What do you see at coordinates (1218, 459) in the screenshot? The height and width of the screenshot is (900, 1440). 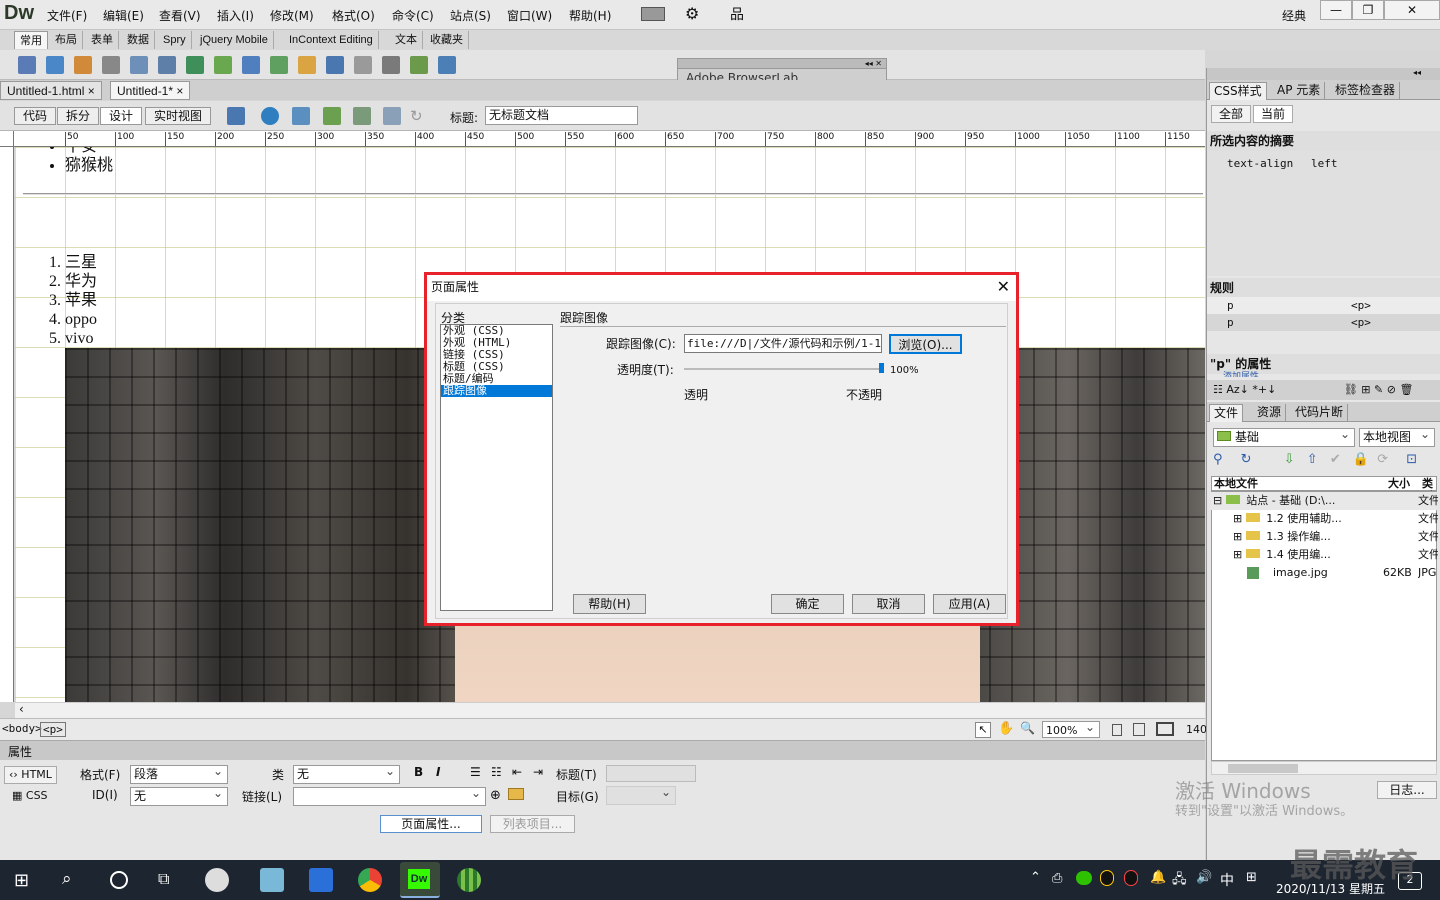 I see `connect-icon: ⚲` at bounding box center [1218, 459].